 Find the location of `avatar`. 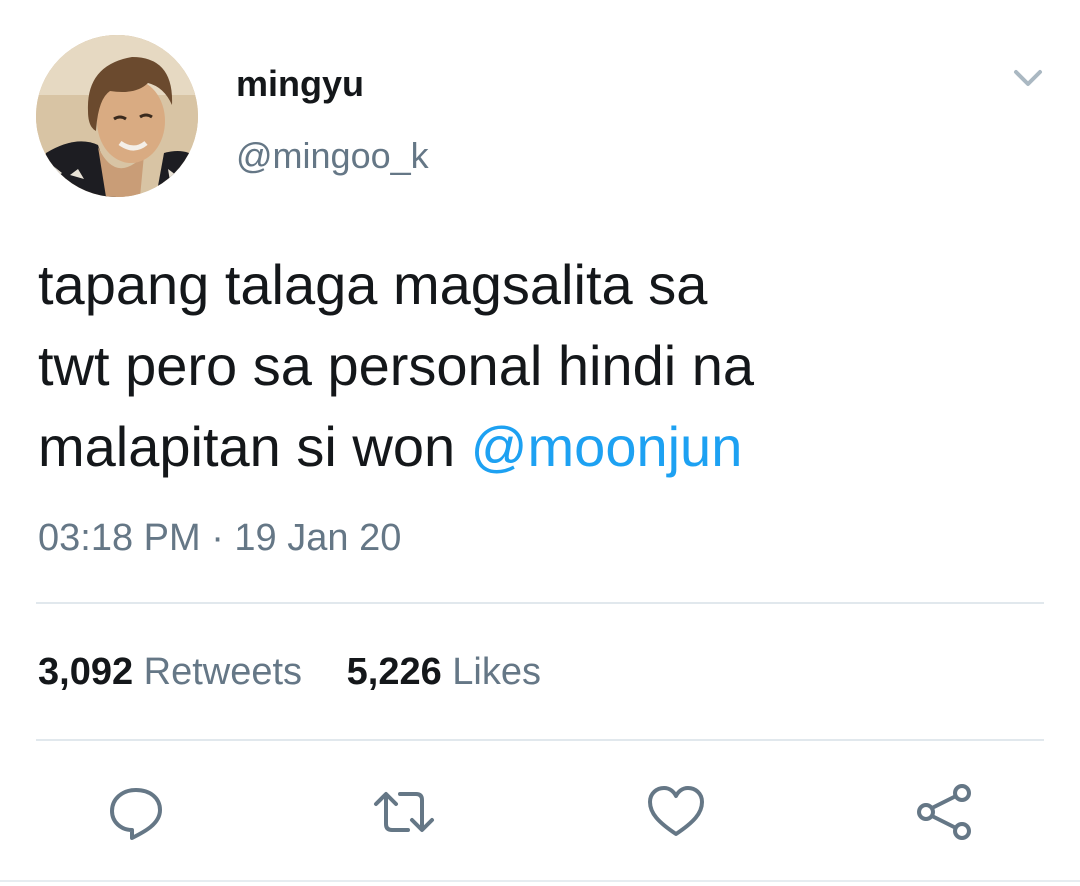

avatar is located at coordinates (117, 116).